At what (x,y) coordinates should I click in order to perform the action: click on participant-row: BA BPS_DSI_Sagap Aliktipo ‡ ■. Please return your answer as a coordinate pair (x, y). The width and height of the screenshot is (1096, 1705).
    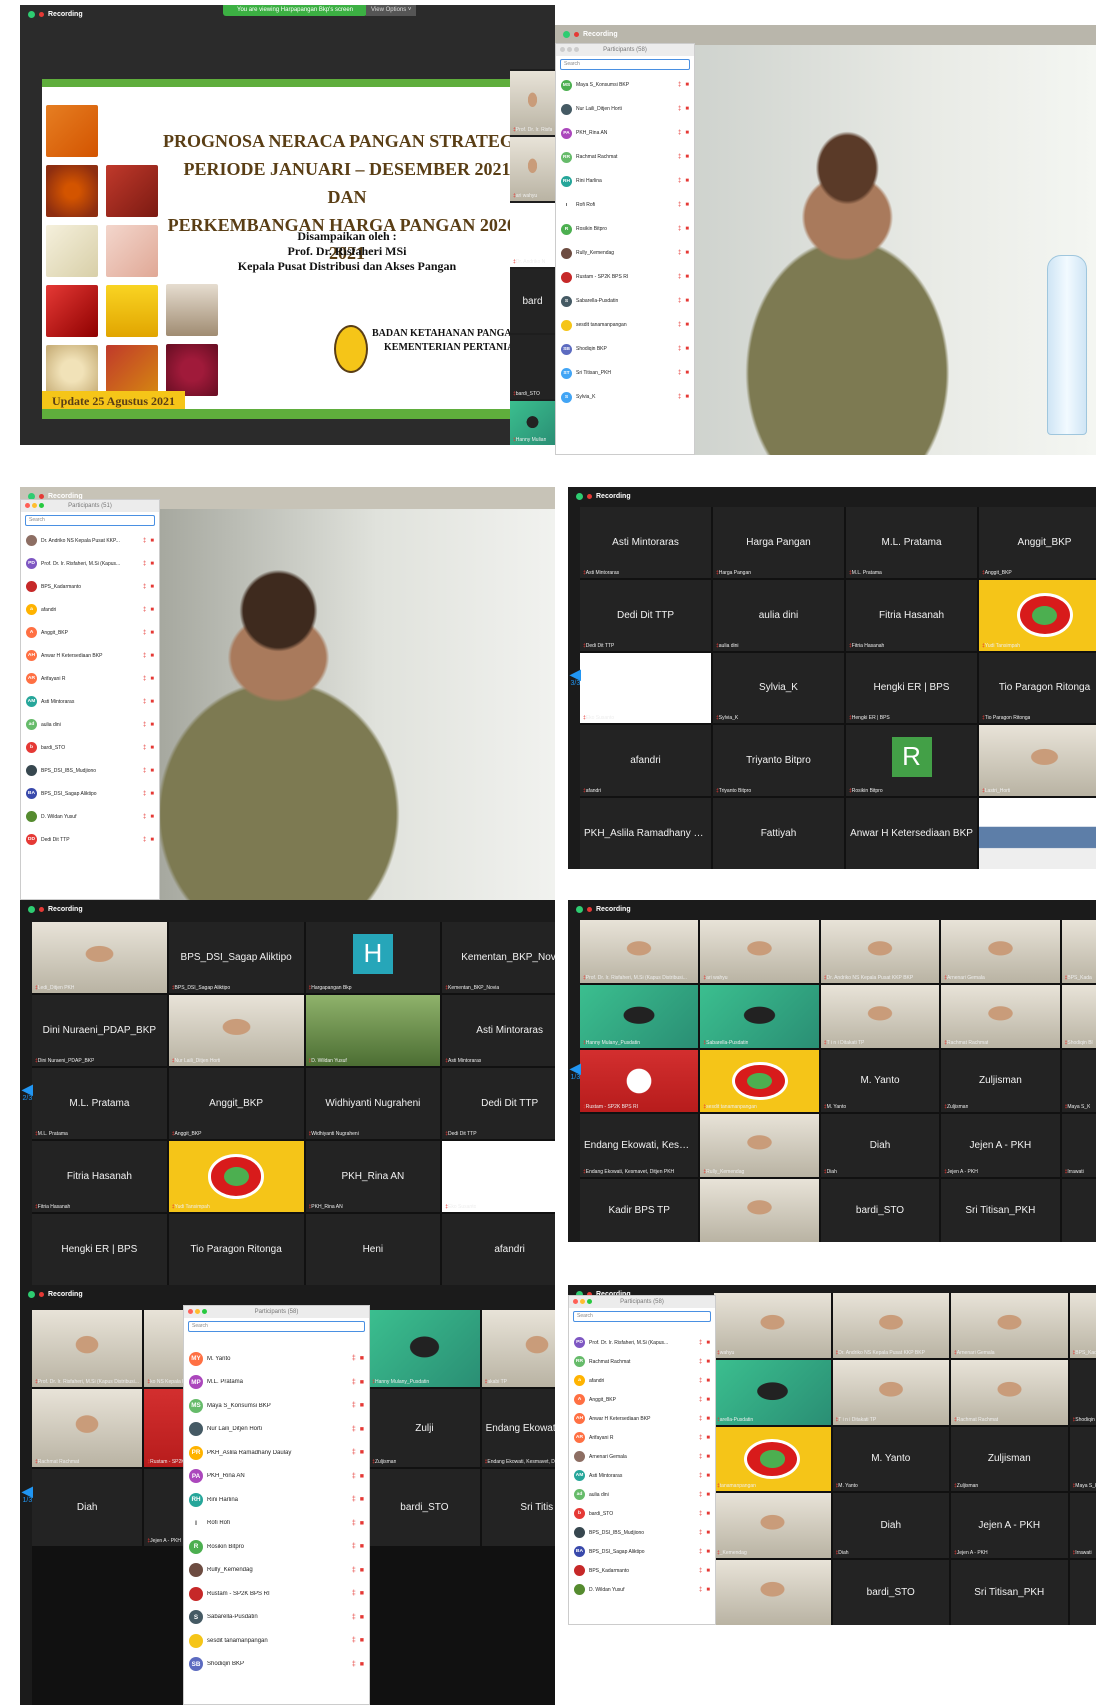
    Looking at the image, I should click on (90, 793).